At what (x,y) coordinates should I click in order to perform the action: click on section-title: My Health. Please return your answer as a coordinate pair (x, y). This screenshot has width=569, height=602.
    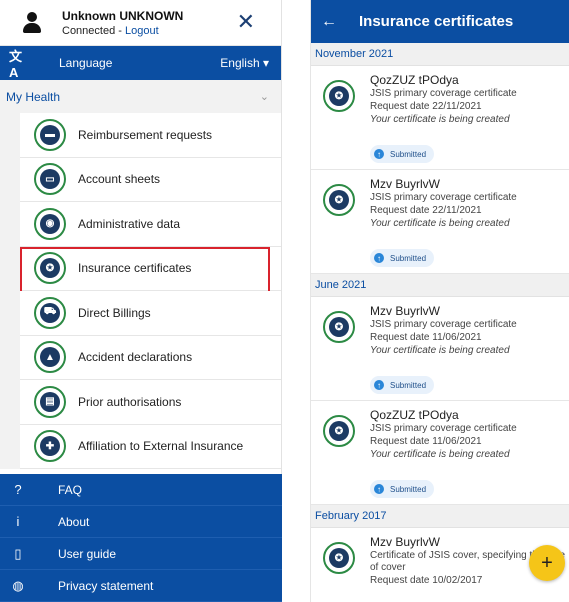
    Looking at the image, I should click on (33, 96).